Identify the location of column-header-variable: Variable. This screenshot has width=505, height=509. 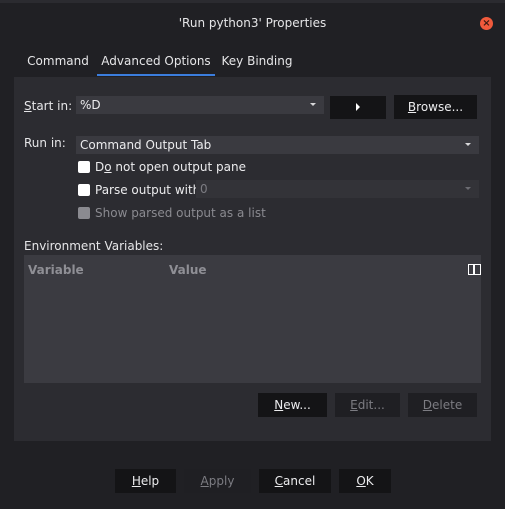
(56, 270).